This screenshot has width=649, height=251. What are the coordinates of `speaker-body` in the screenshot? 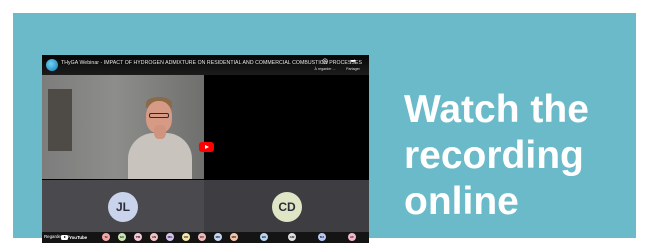 It's located at (160, 156).